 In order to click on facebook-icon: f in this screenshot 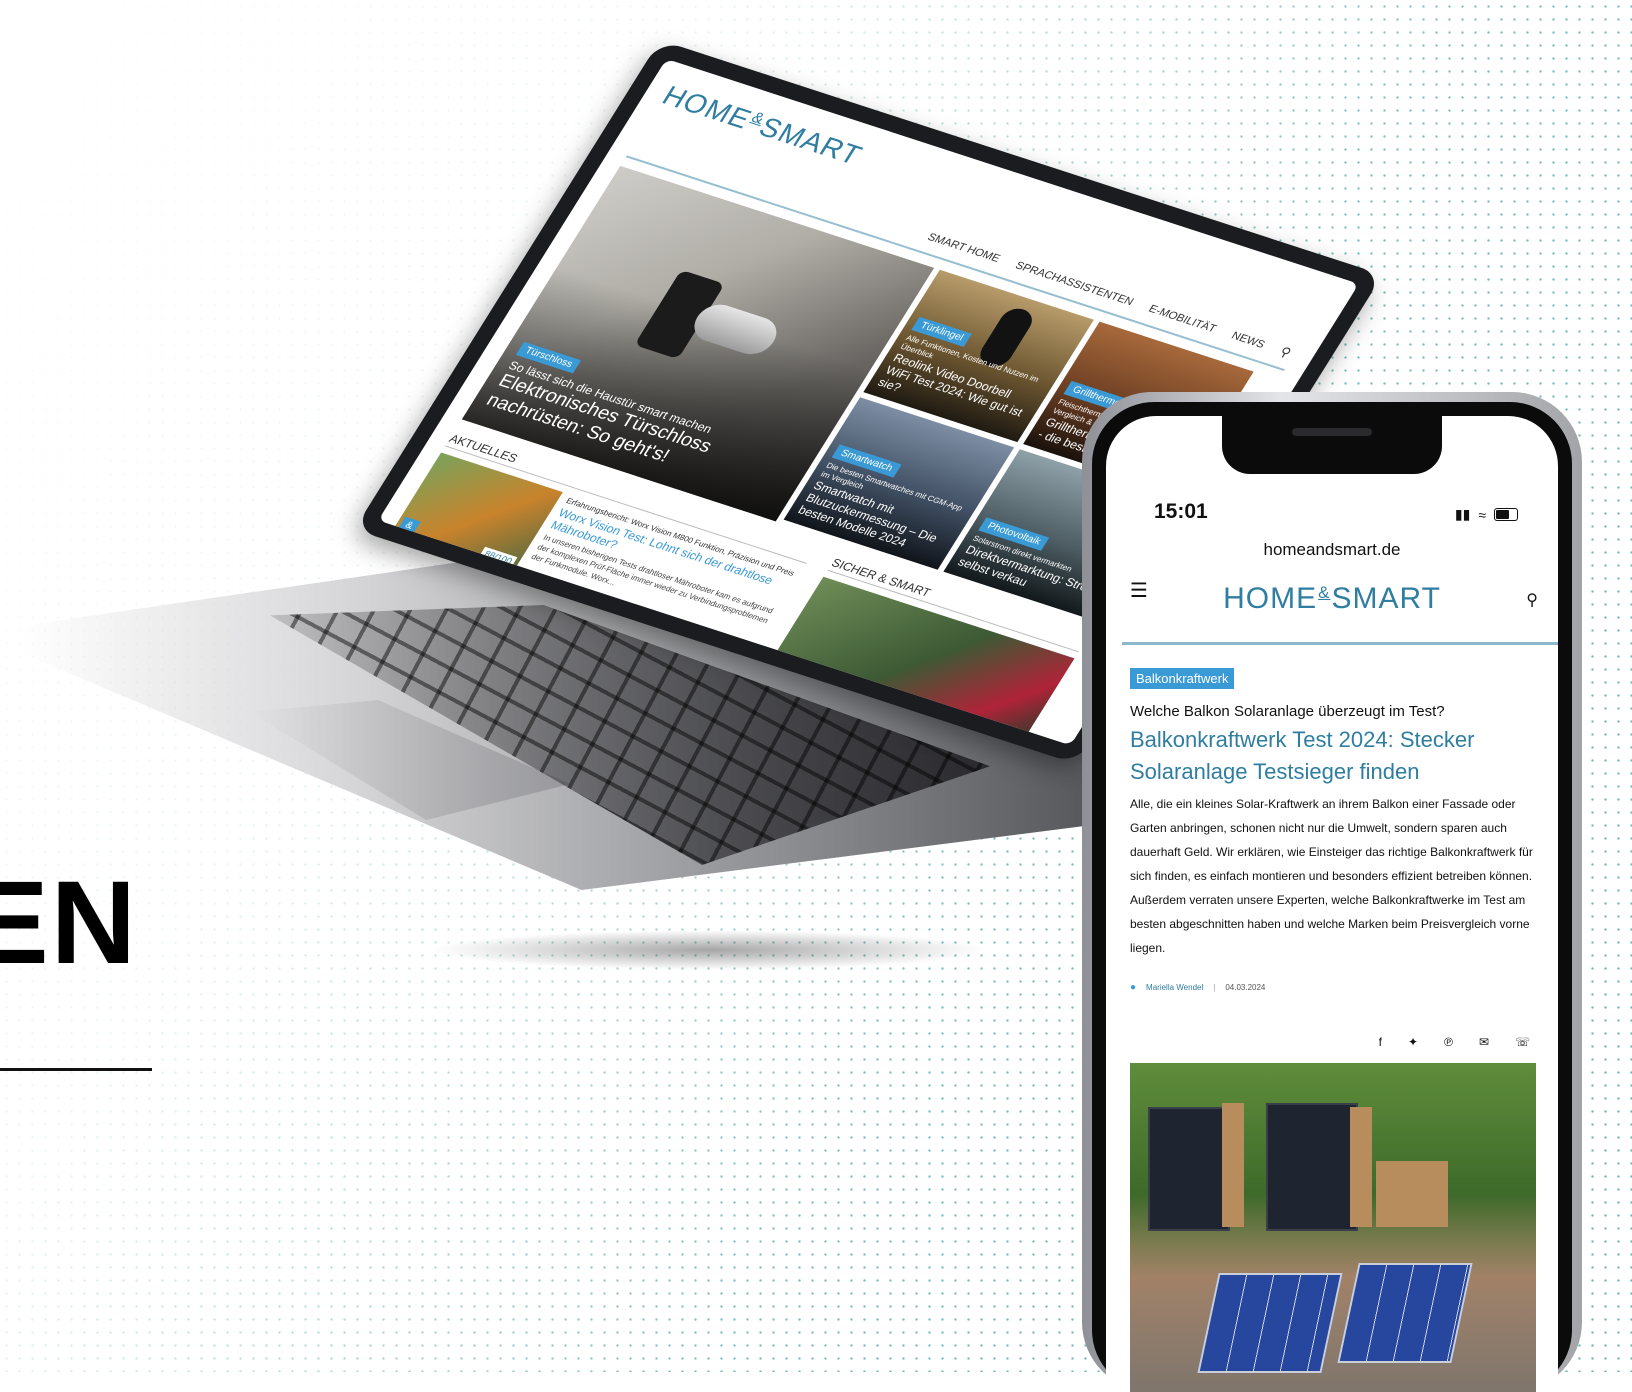, I will do `click(1380, 1042)`.